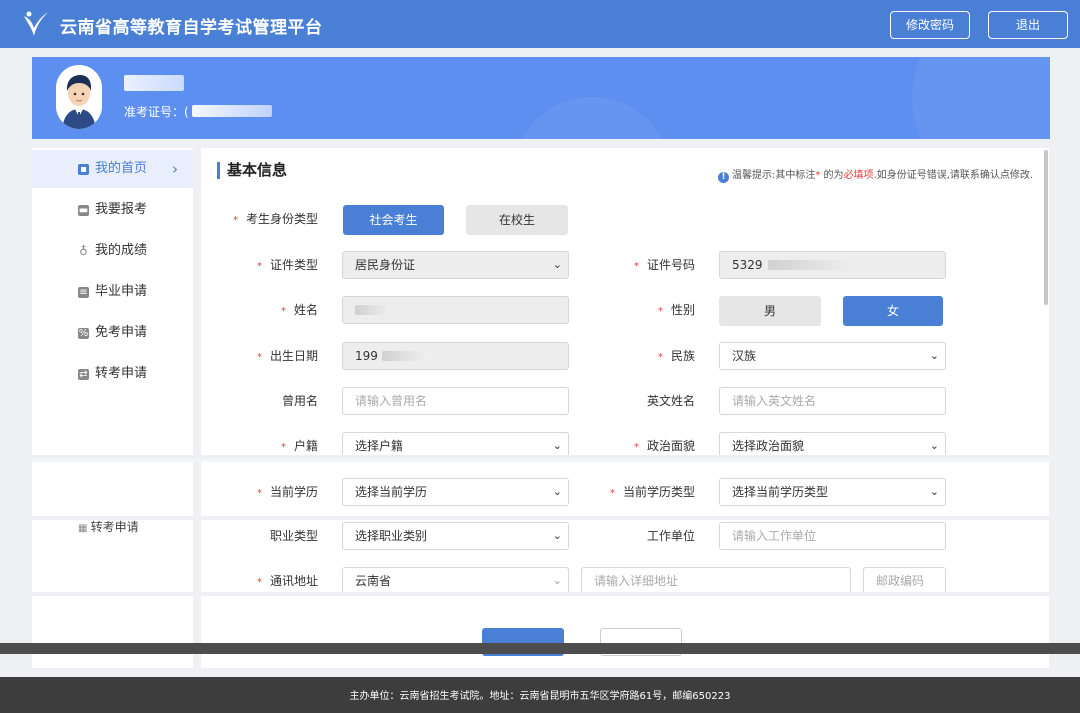 The image size is (1080, 713). What do you see at coordinates (275, 219) in the screenshot?
I see `identity-type-label: * 考生身份类型` at bounding box center [275, 219].